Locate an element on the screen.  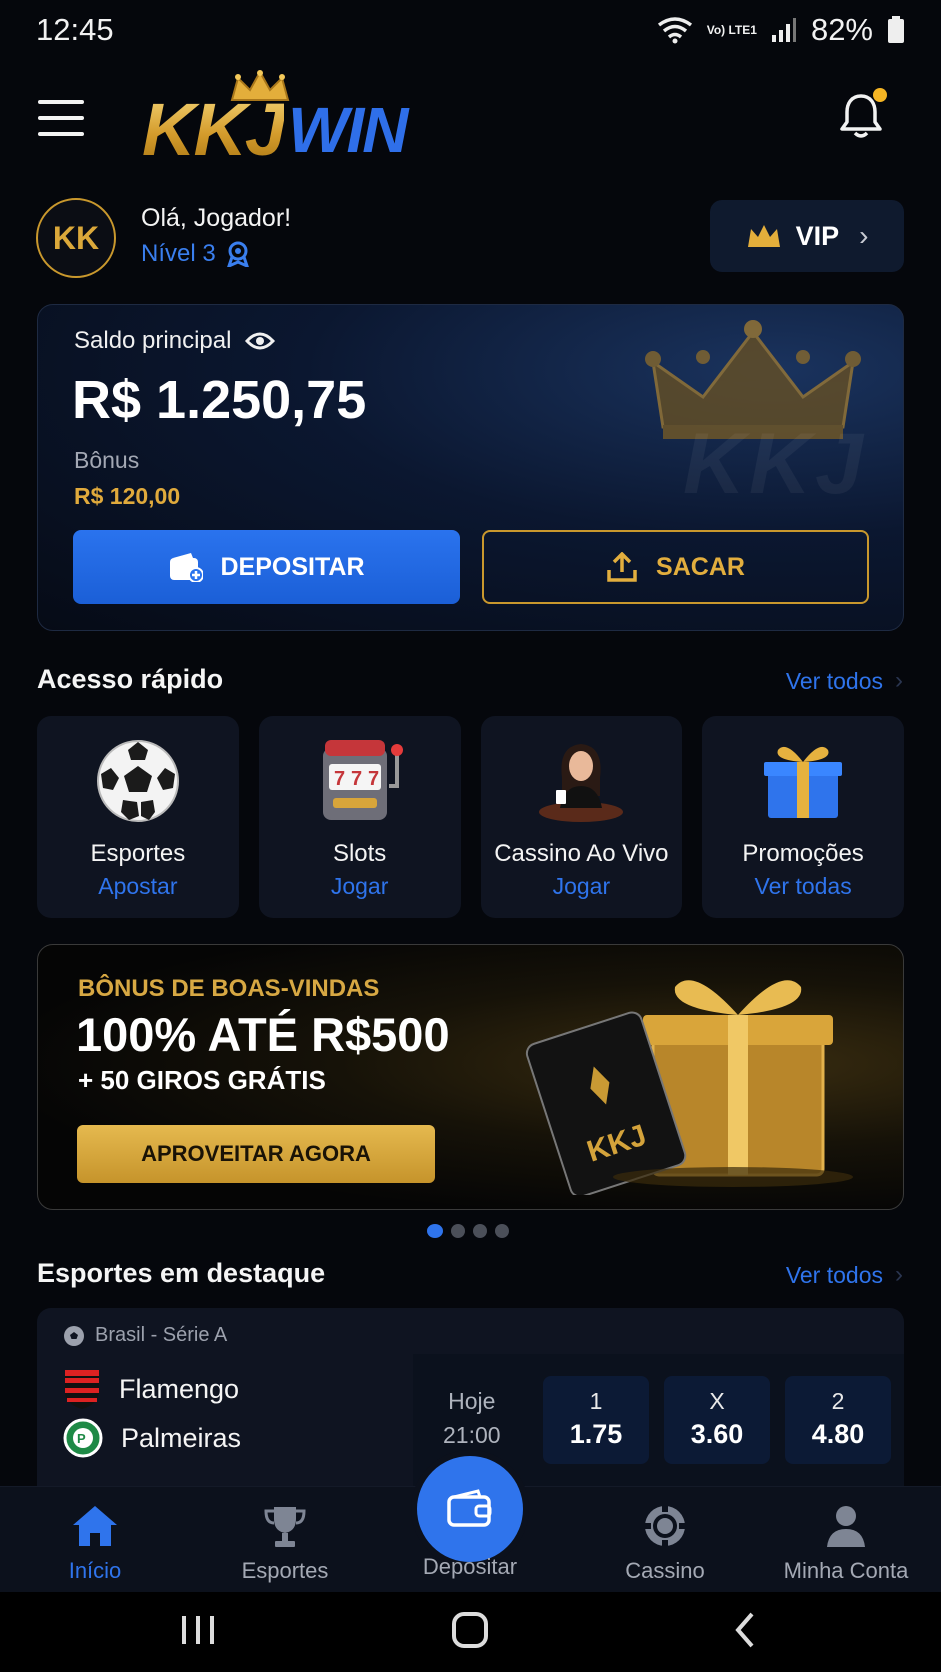
withdraw-button: SACAR is located at coordinates (675, 567).